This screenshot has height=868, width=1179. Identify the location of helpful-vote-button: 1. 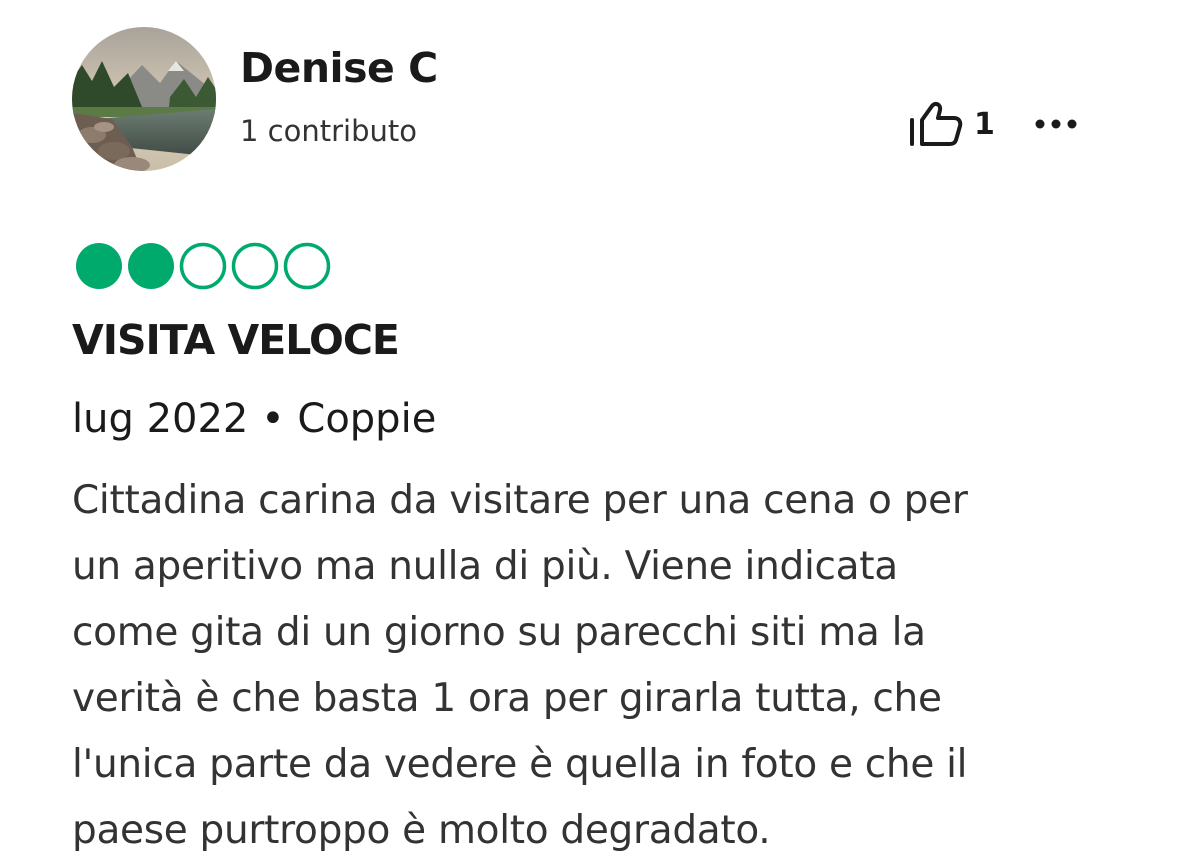
(951, 124).